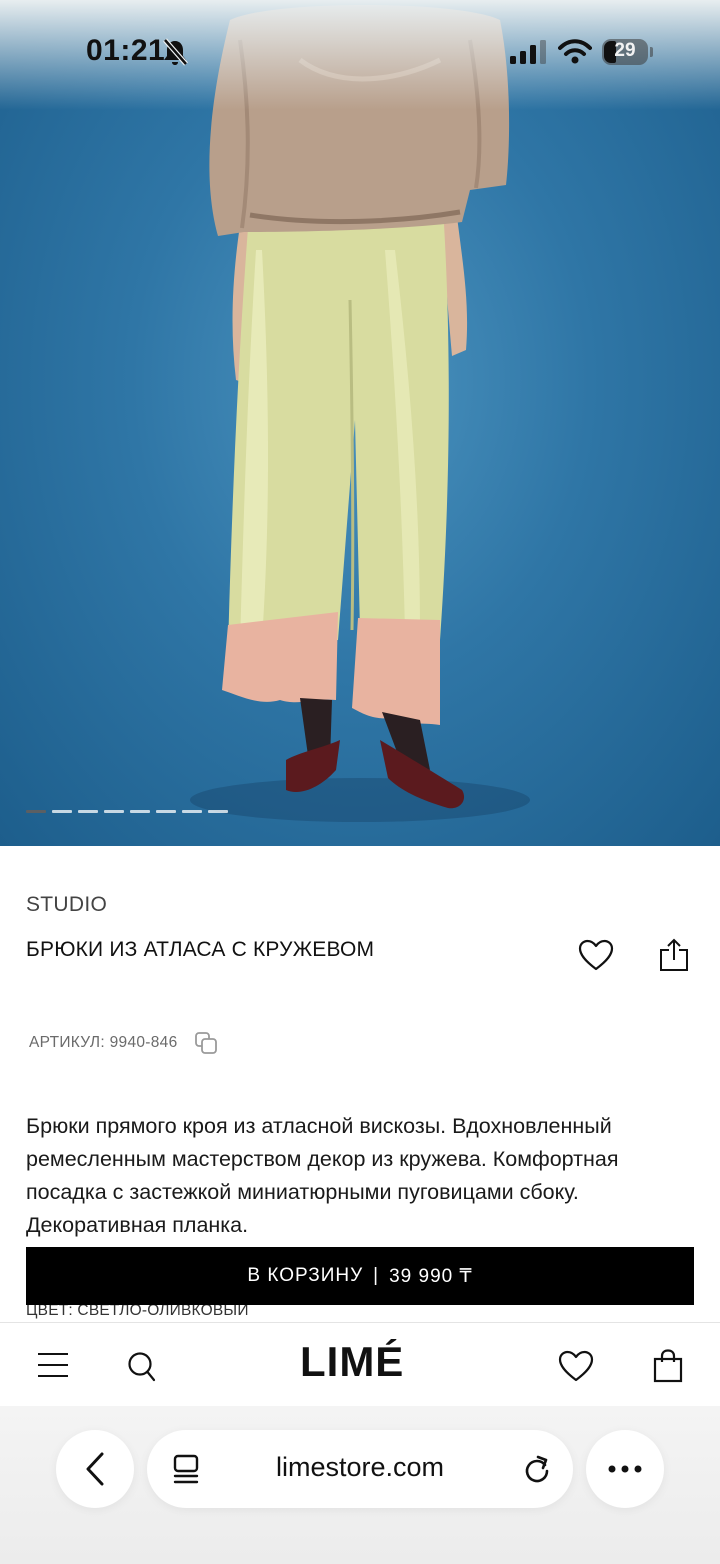 The image size is (720, 1564). I want to click on site-logo: LIMÉ, so click(352, 1362).